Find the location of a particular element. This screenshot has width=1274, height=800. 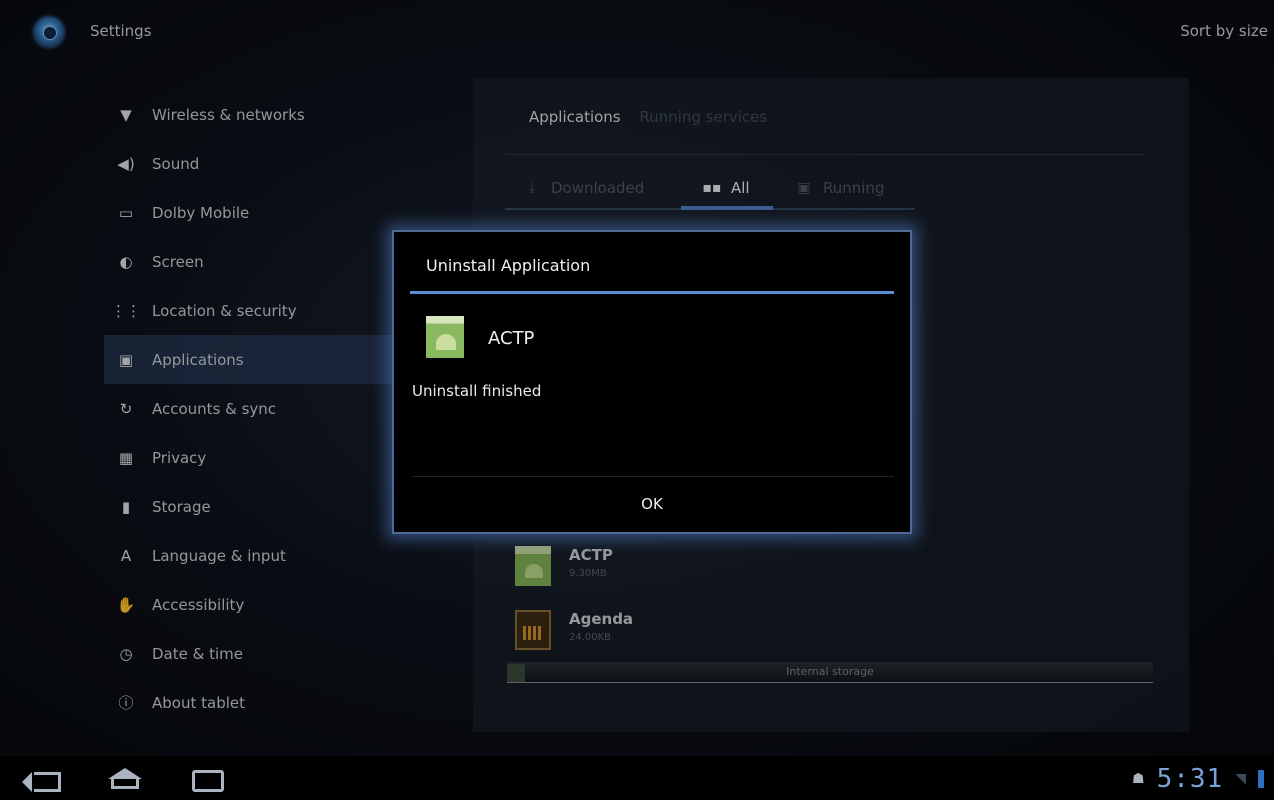

android-notification-icon: ☗ is located at coordinates (1138, 779).